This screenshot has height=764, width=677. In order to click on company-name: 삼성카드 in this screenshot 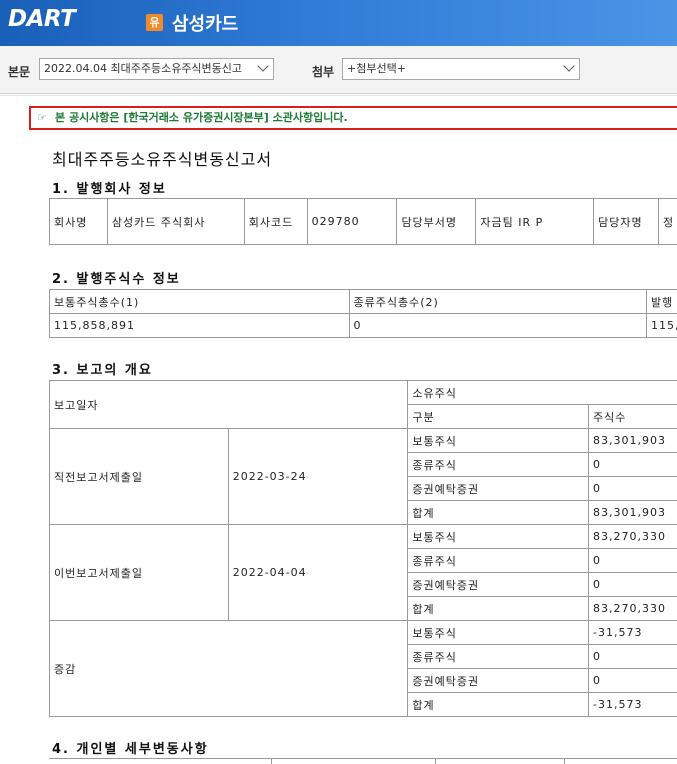, I will do `click(205, 24)`.